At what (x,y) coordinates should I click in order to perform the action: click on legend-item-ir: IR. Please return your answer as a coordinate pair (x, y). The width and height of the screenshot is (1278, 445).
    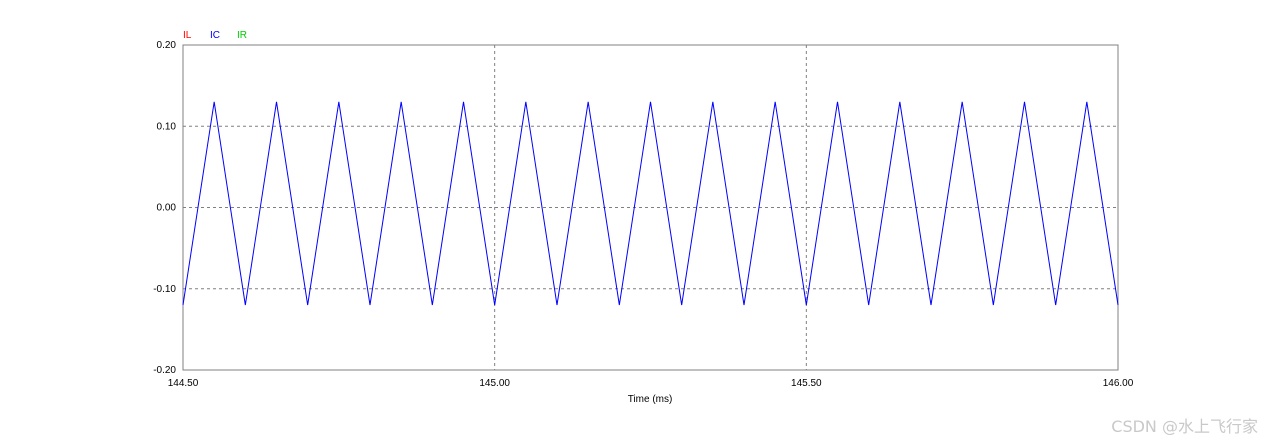
    Looking at the image, I should click on (242, 35).